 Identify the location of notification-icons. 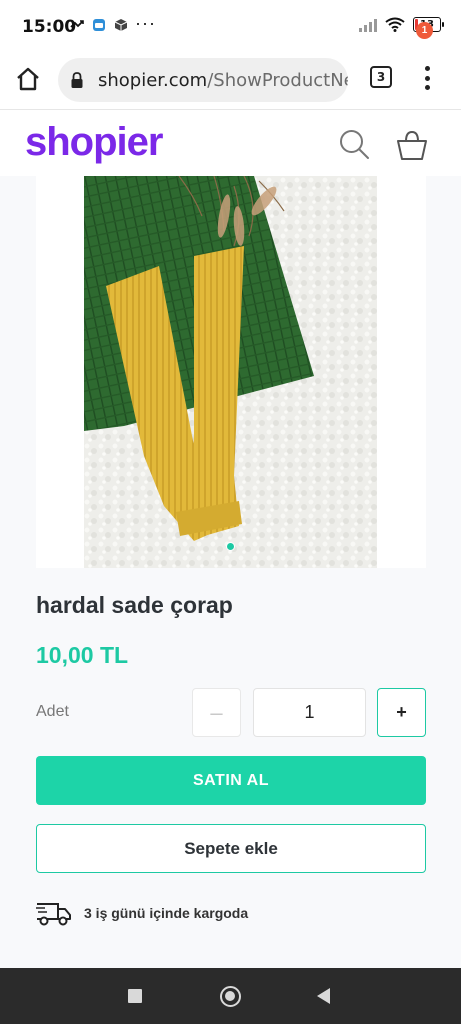
(99, 25).